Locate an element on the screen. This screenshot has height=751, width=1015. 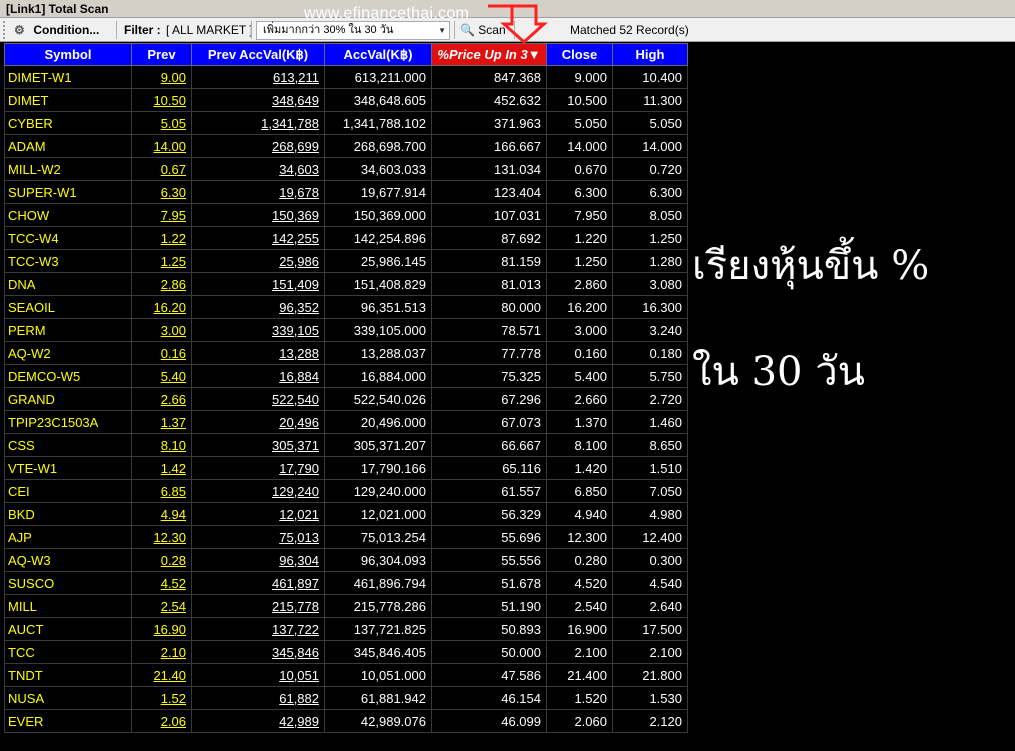
cell-prev: 14.00 is located at coordinates (161, 146).